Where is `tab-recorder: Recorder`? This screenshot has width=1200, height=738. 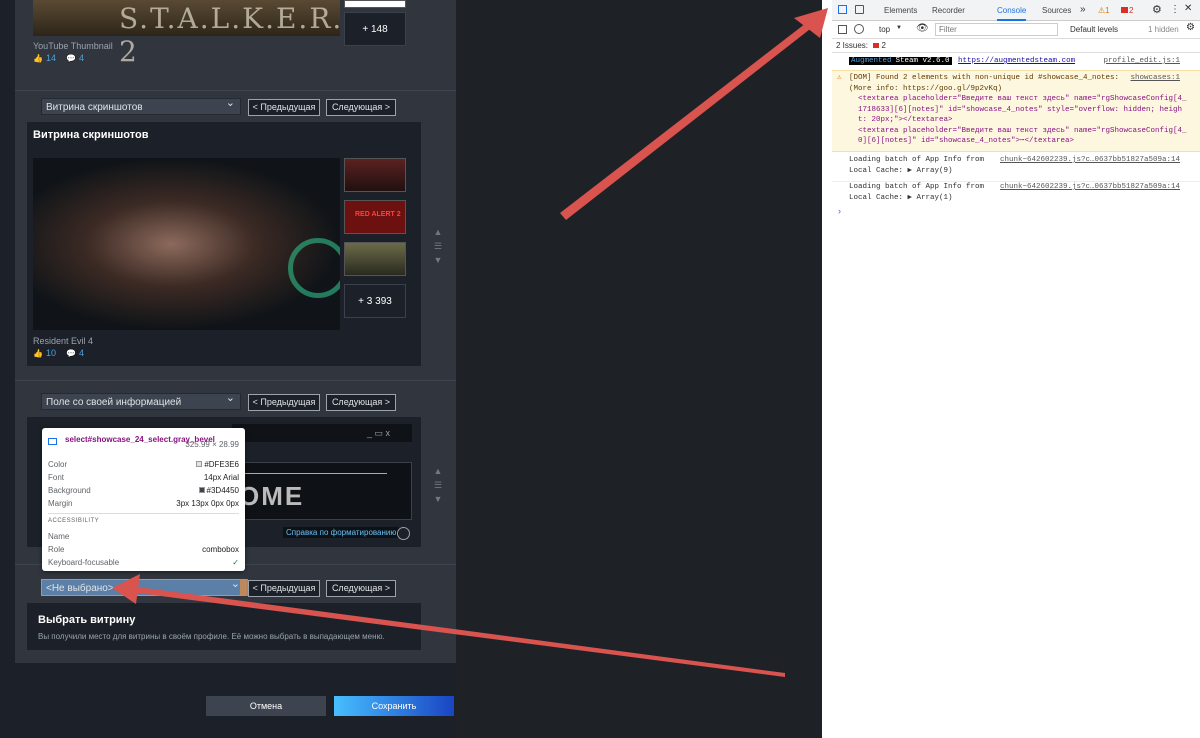 tab-recorder: Recorder is located at coordinates (948, 10).